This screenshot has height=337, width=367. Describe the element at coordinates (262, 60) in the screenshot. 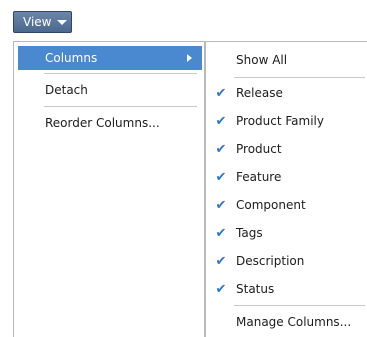

I see `submenu-item-label: Show All` at that location.